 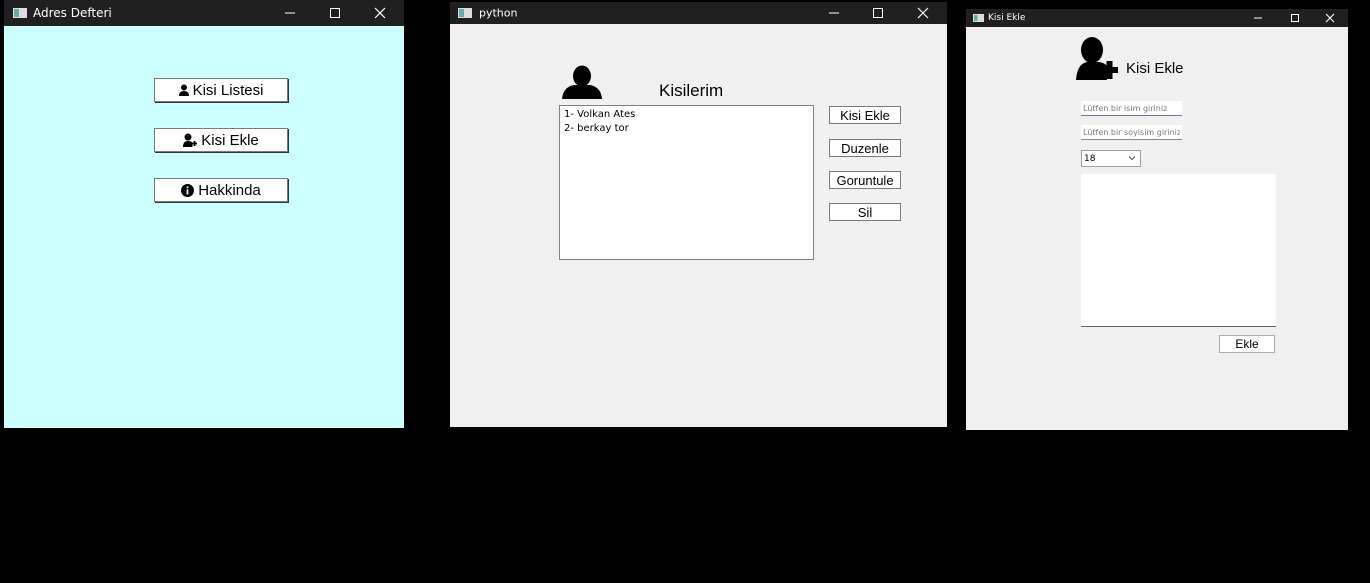 I want to click on duzenle-button: Duzenle, so click(x=865, y=148).